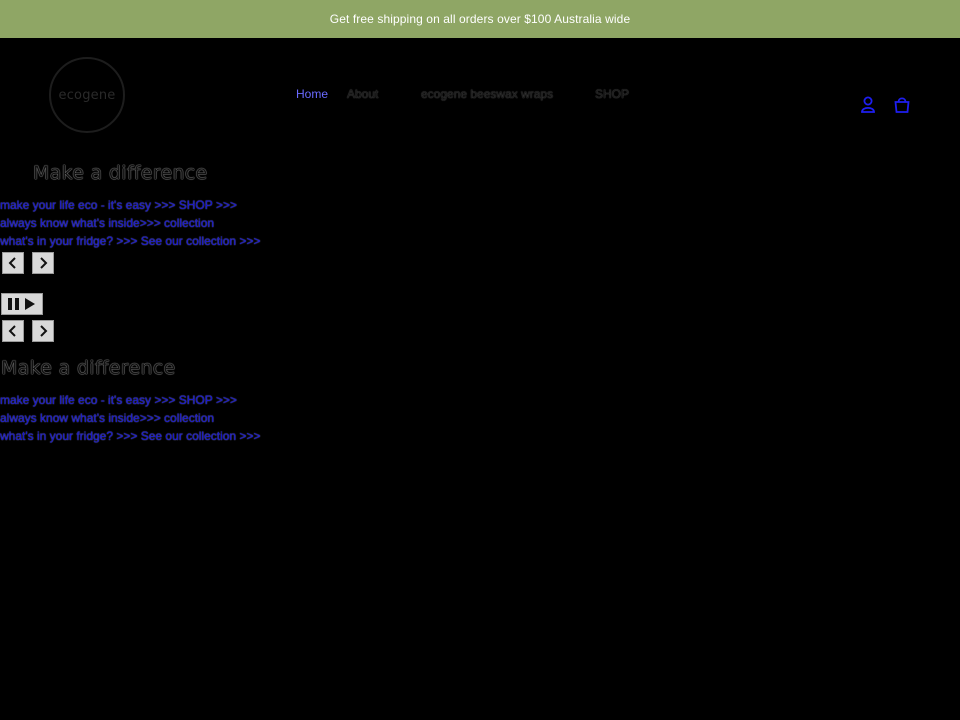 Image resolution: width=960 pixels, height=720 pixels. What do you see at coordinates (487, 94) in the screenshot?
I see `nav-item-beeswax-wraps: ecogene beeswax wraps` at bounding box center [487, 94].